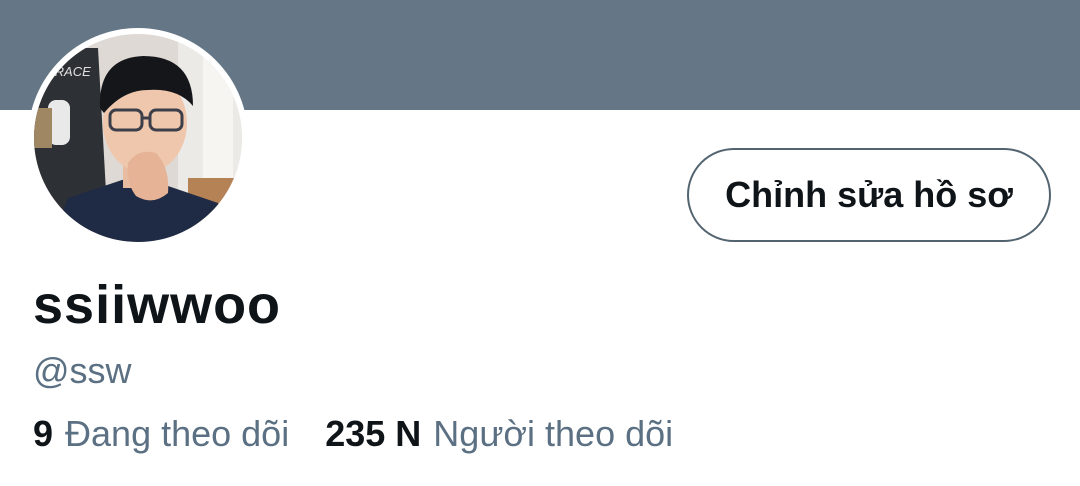  What do you see at coordinates (869, 195) in the screenshot?
I see `edit-profile-button: Chỉnh sửa hồ sơ` at bounding box center [869, 195].